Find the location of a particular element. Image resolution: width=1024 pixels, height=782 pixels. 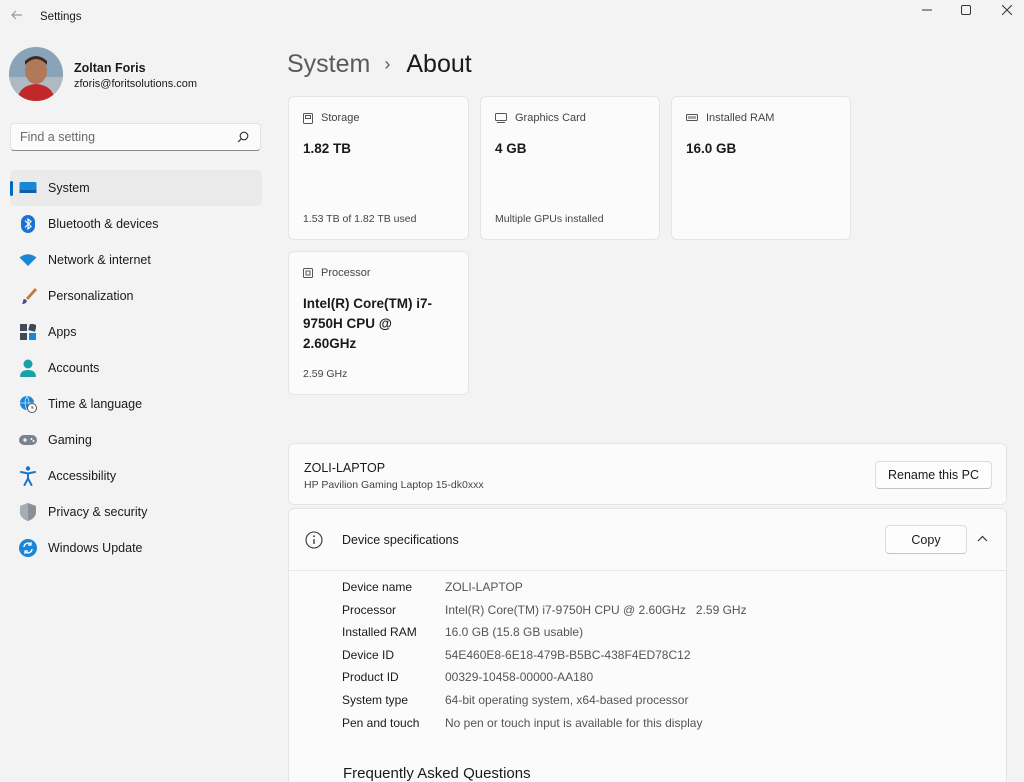

card-label: Storage is located at coordinates (340, 118).